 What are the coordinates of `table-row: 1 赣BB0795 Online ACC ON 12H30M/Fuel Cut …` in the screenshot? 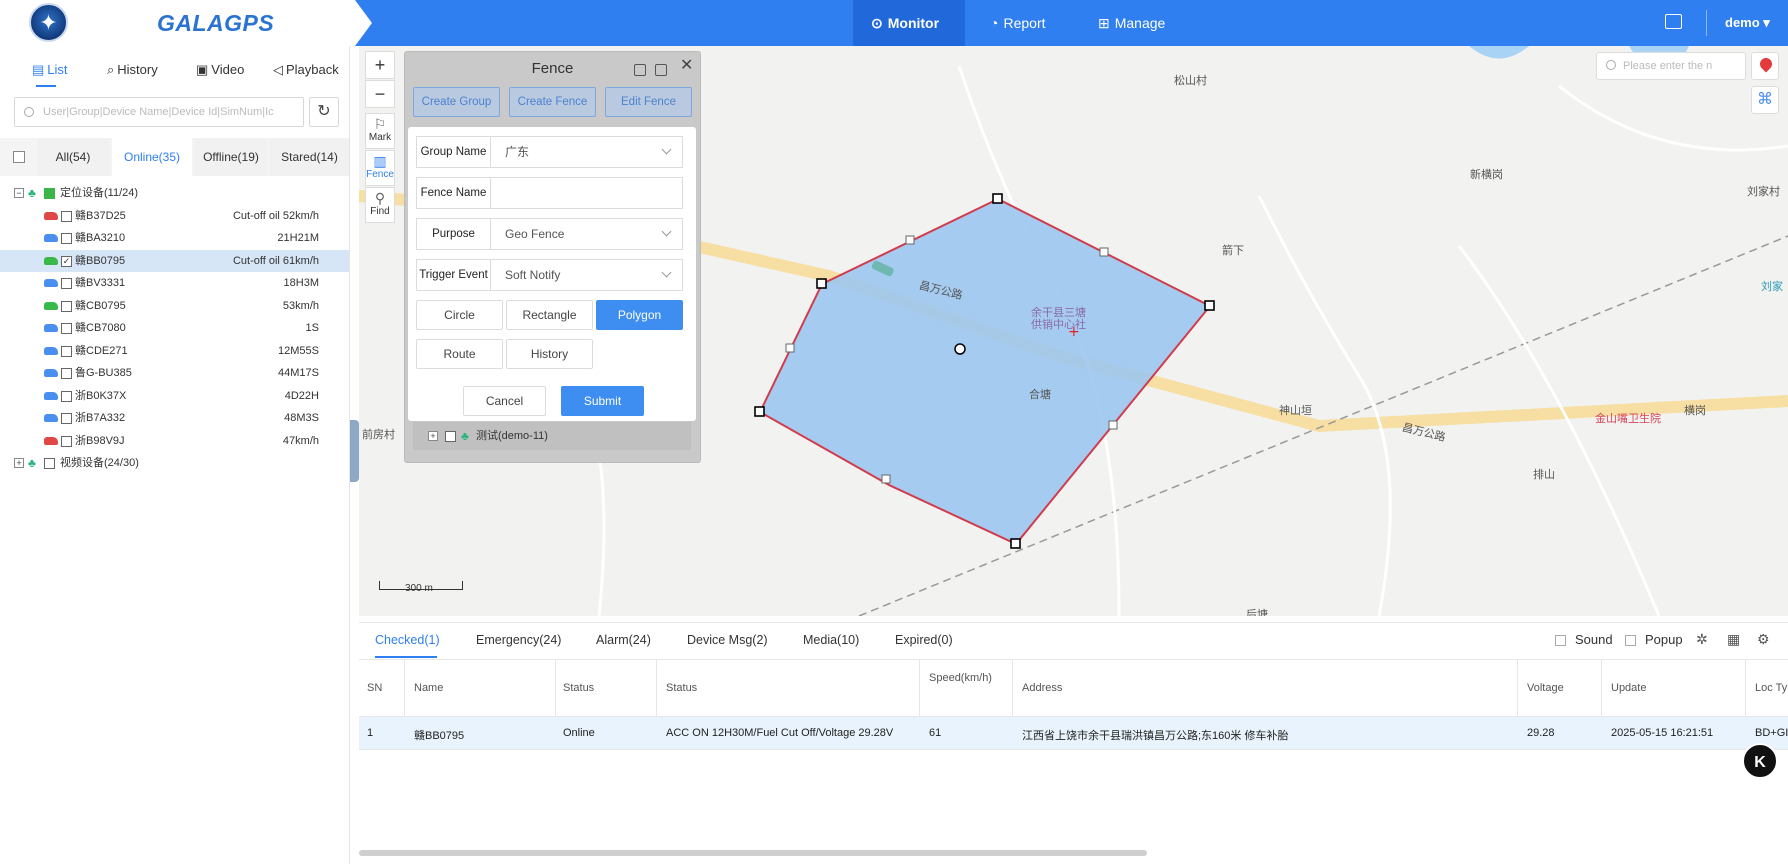 It's located at (1073, 733).